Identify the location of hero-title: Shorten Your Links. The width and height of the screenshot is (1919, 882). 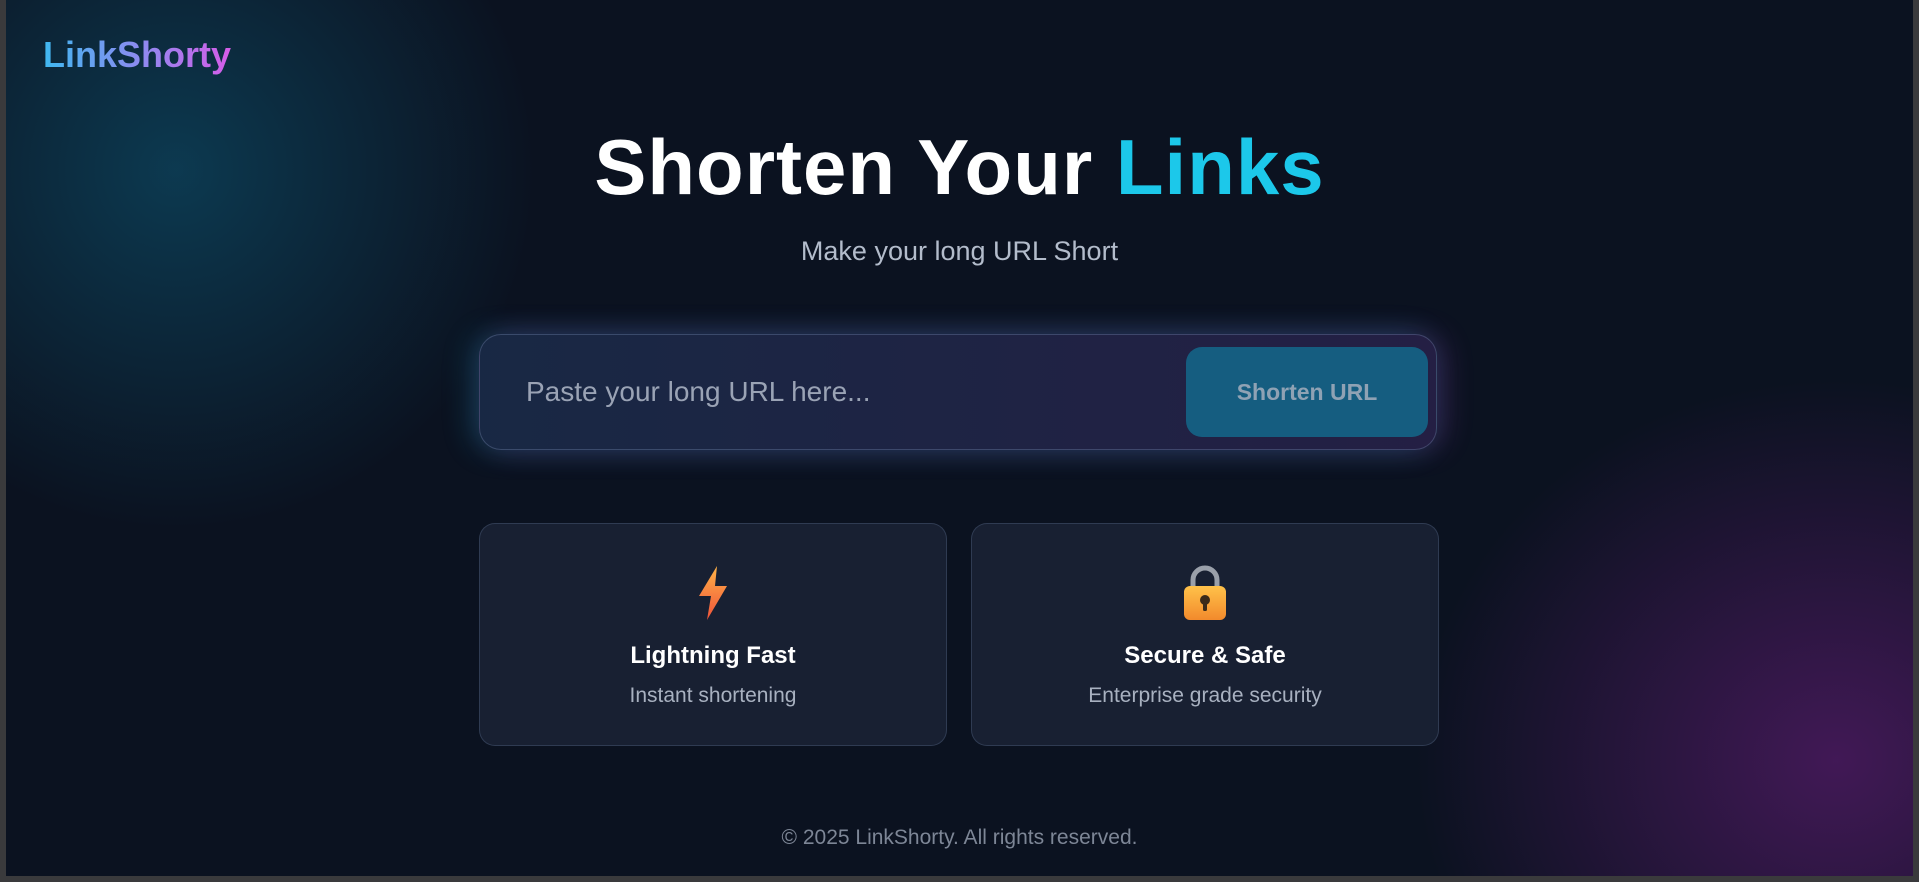
(959, 167).